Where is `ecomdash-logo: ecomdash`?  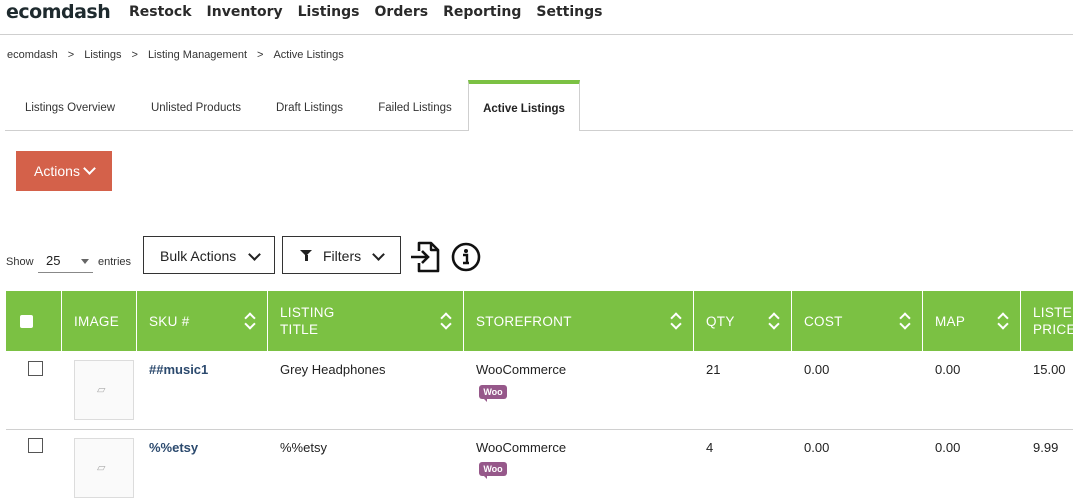
ecomdash-logo: ecomdash is located at coordinates (58, 12).